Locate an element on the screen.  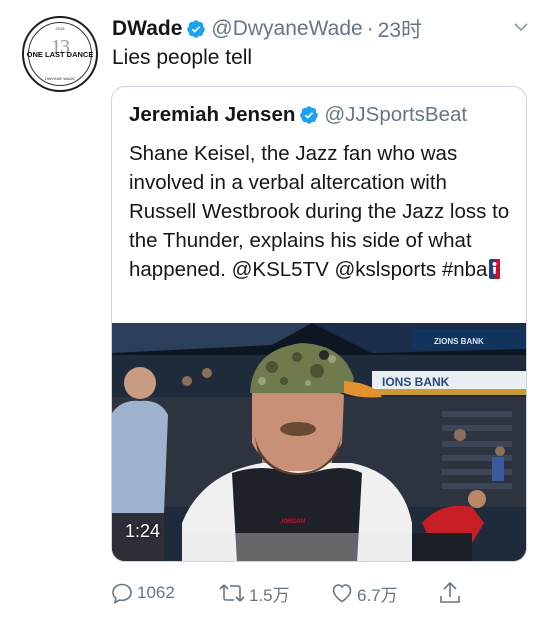
share-button is located at coordinates (450, 593).